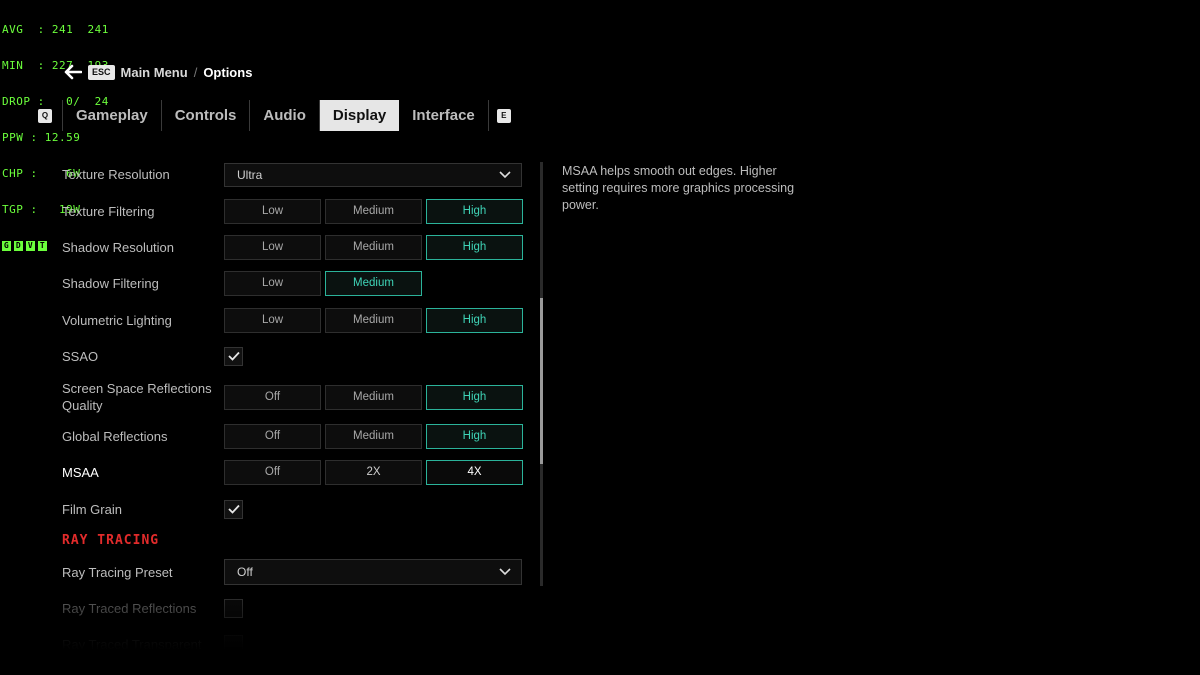 This screenshot has width=1200, height=675. What do you see at coordinates (73, 72) in the screenshot?
I see `back-arrow-icon` at bounding box center [73, 72].